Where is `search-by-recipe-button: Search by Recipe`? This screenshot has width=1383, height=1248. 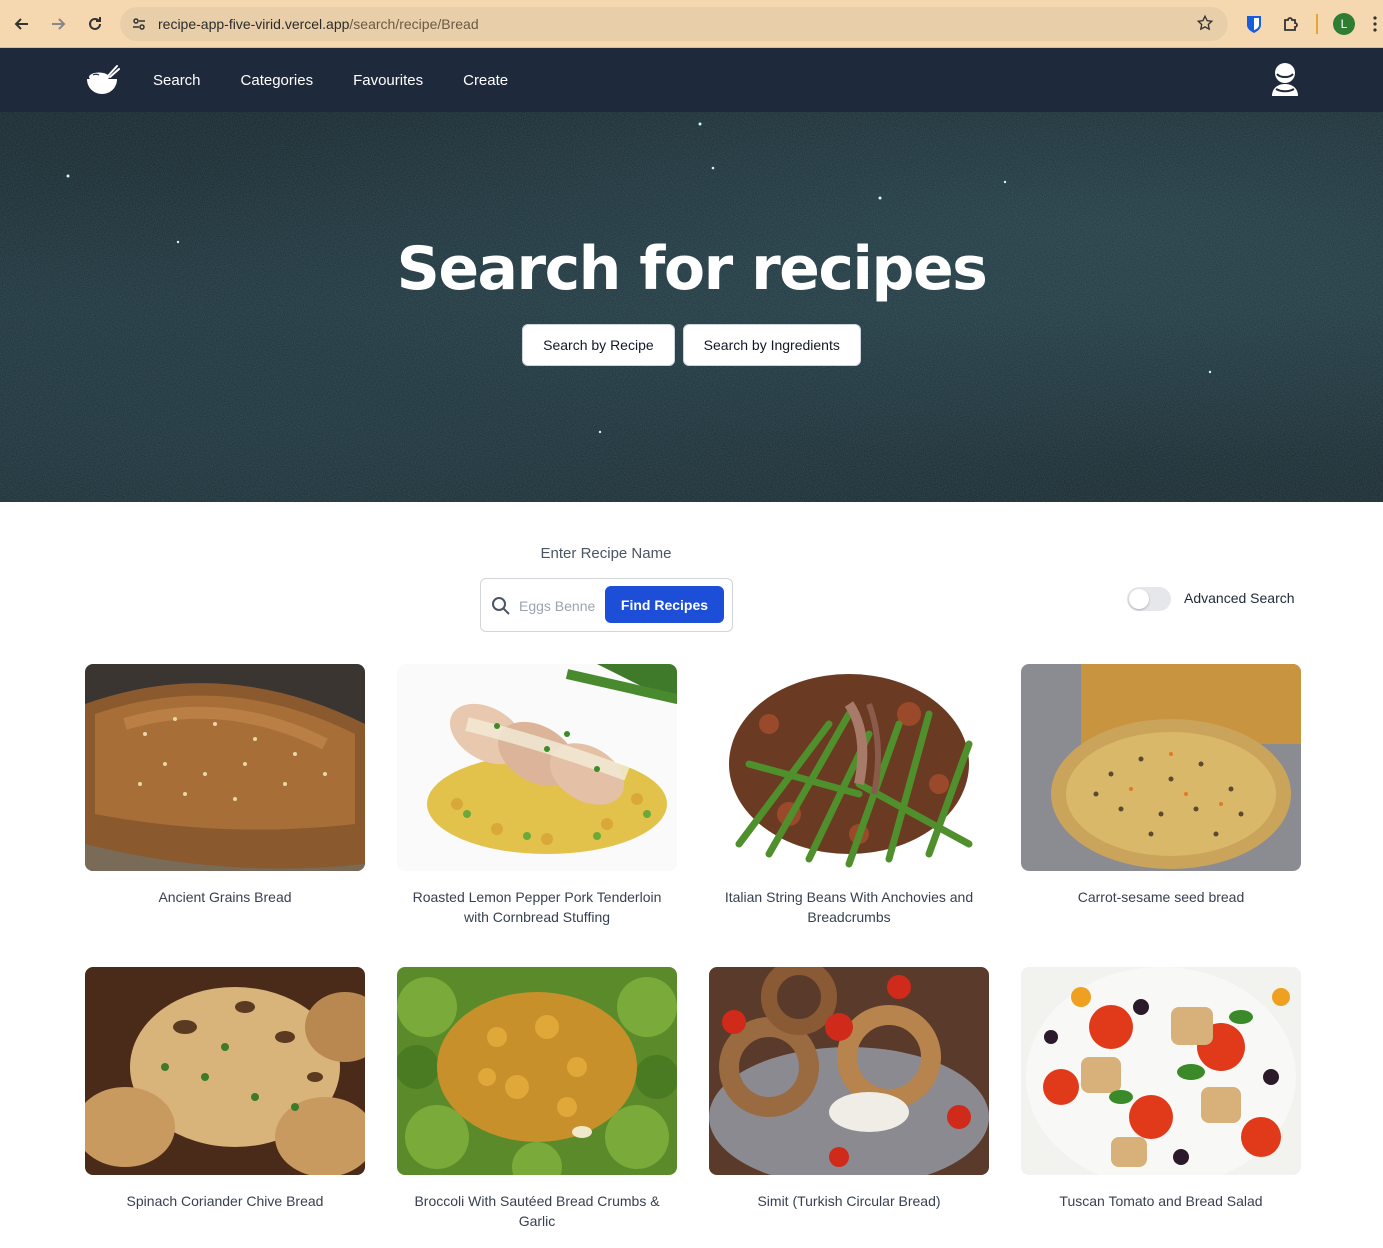
search-by-recipe-button: Search by Recipe is located at coordinates (598, 345).